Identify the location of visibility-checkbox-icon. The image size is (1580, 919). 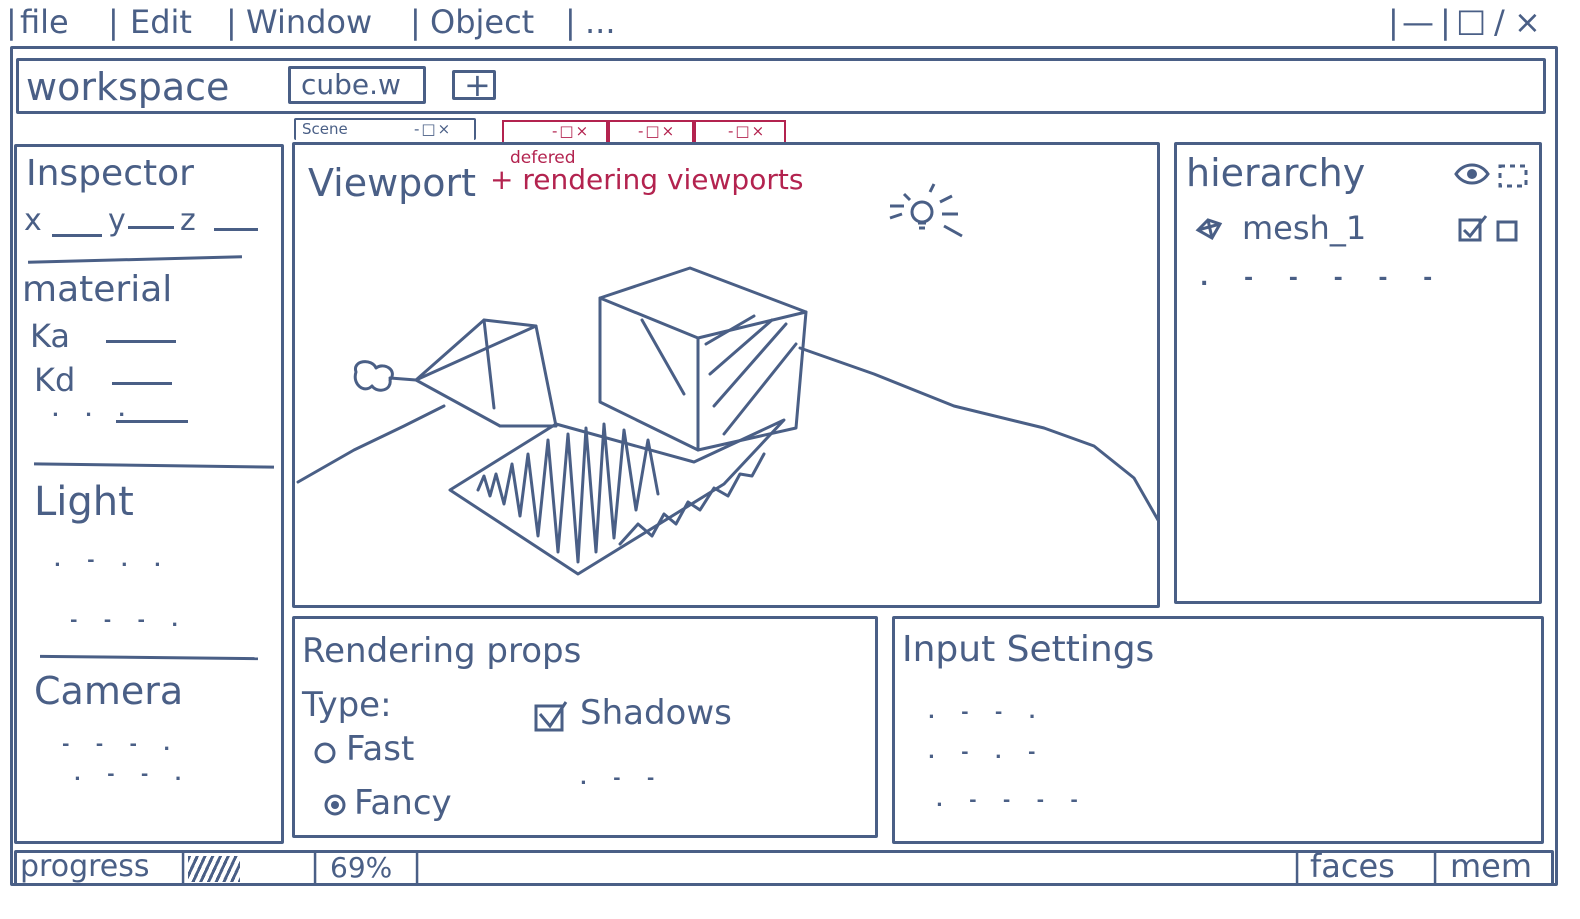
(1473, 228).